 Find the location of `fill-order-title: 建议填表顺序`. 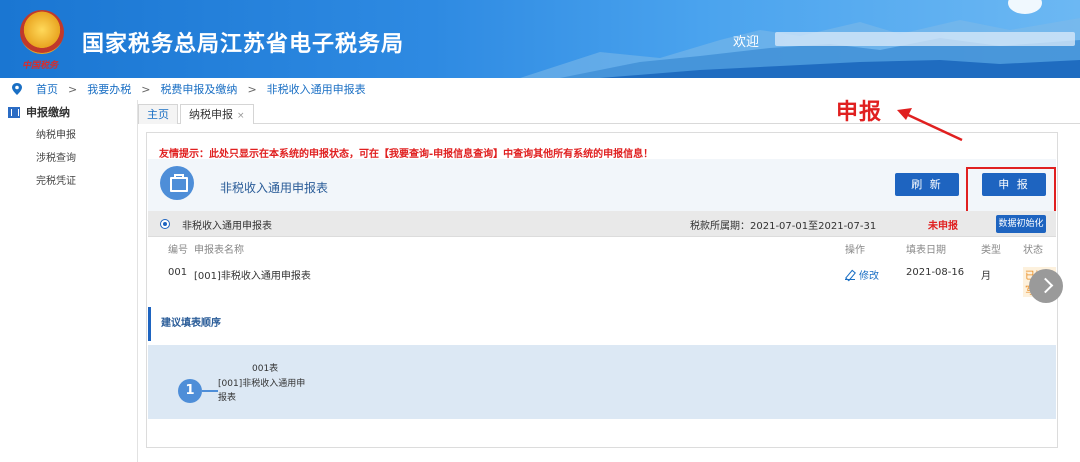

fill-order-title: 建议填表顺序 is located at coordinates (602, 324).